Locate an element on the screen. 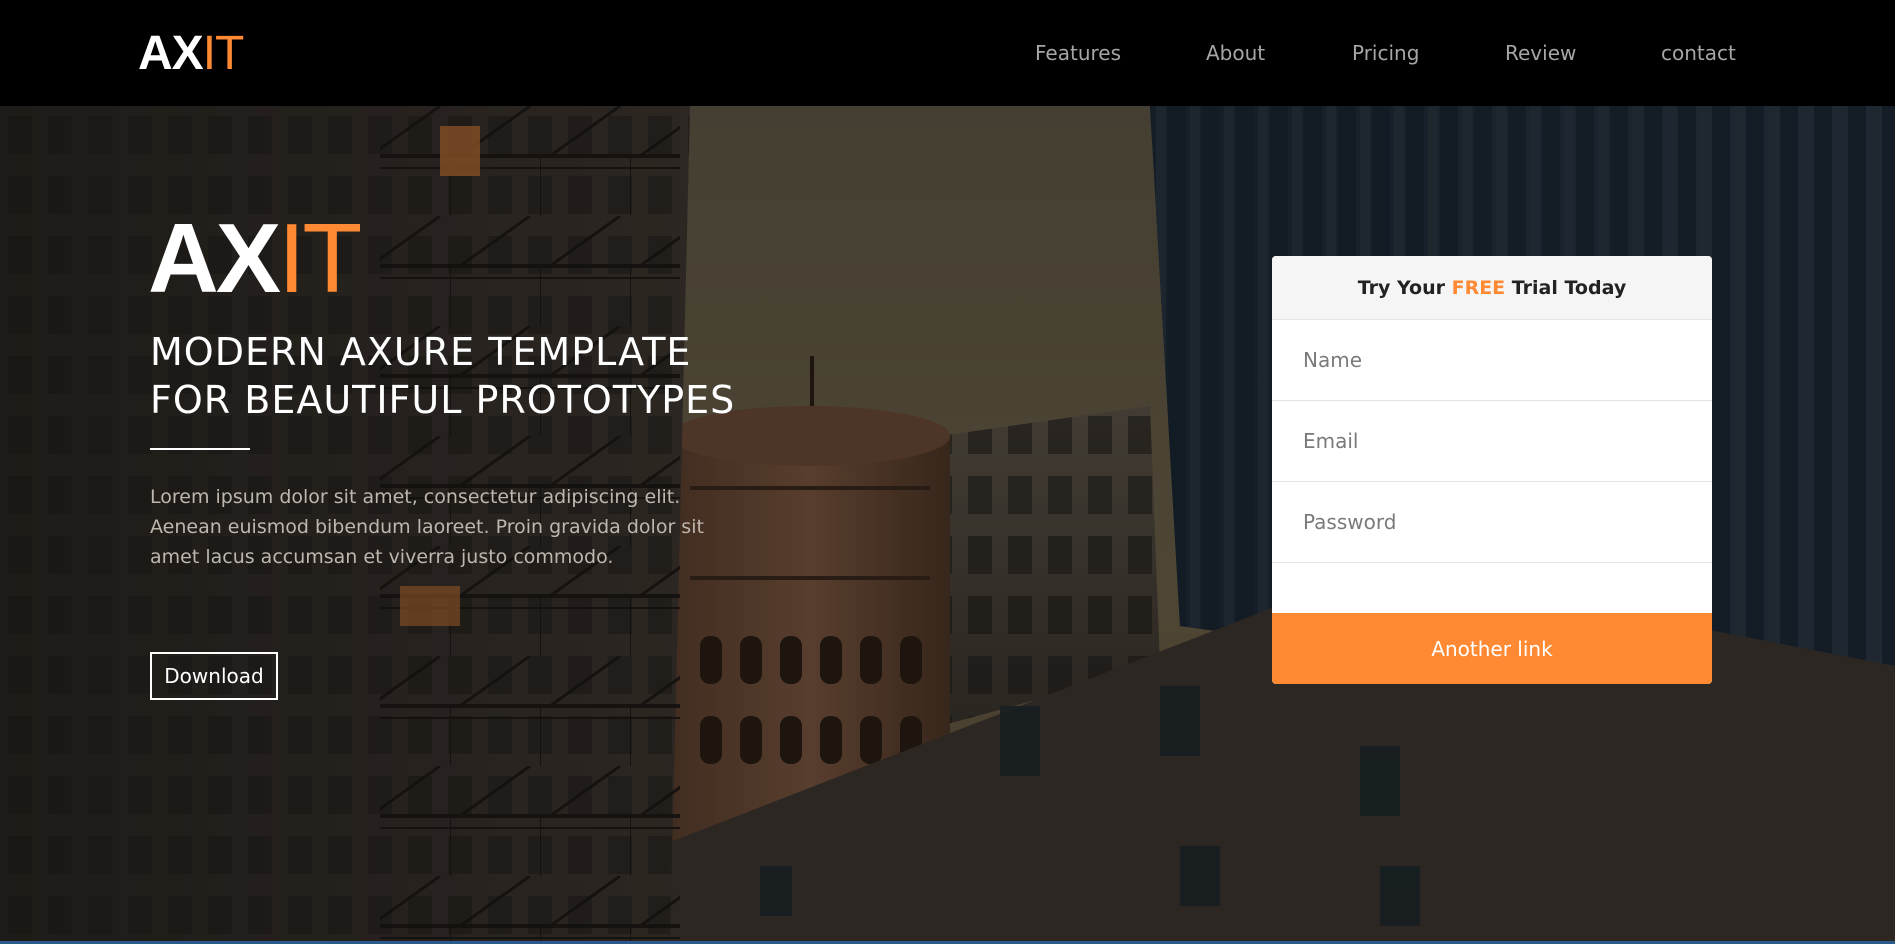 The image size is (1895, 944). nav-item-review: Review is located at coordinates (1540, 53).